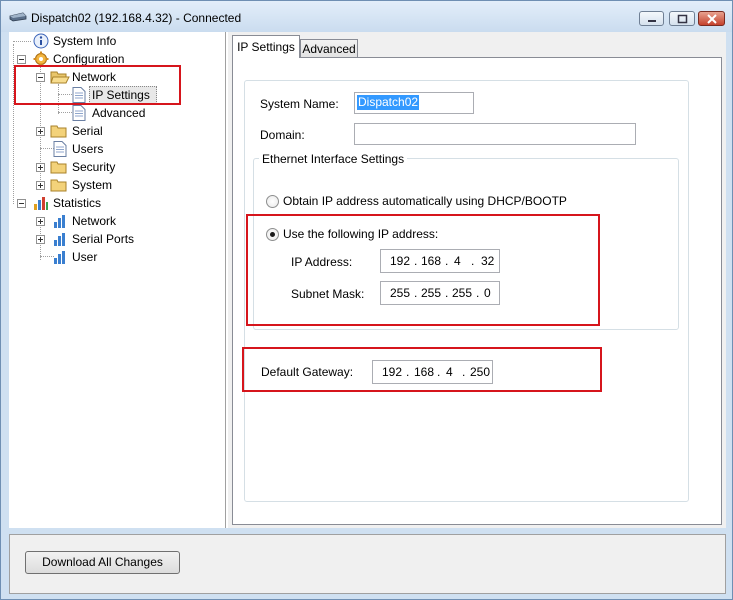 This screenshot has width=733, height=600. What do you see at coordinates (116, 203) in the screenshot?
I see `tree-item-statistics: Statistics` at bounding box center [116, 203].